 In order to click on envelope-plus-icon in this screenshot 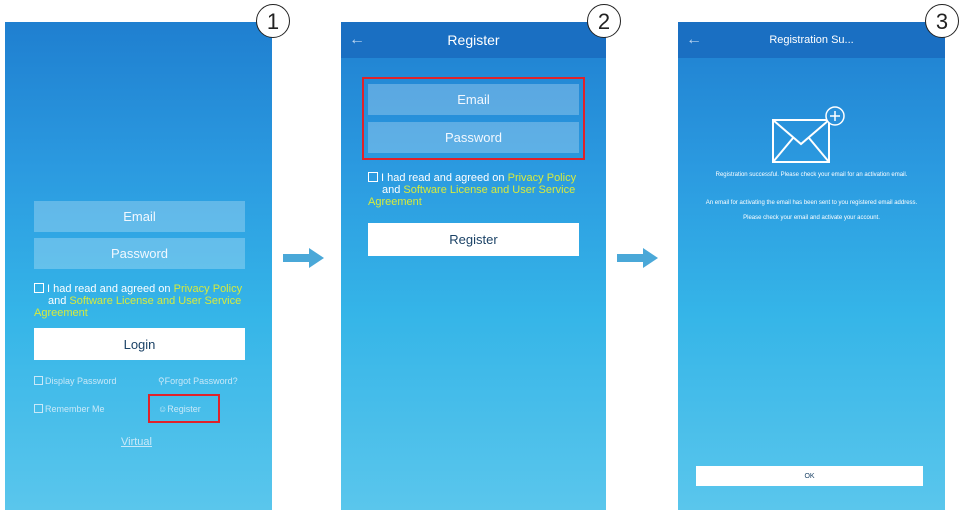, I will do `click(808, 134)`.